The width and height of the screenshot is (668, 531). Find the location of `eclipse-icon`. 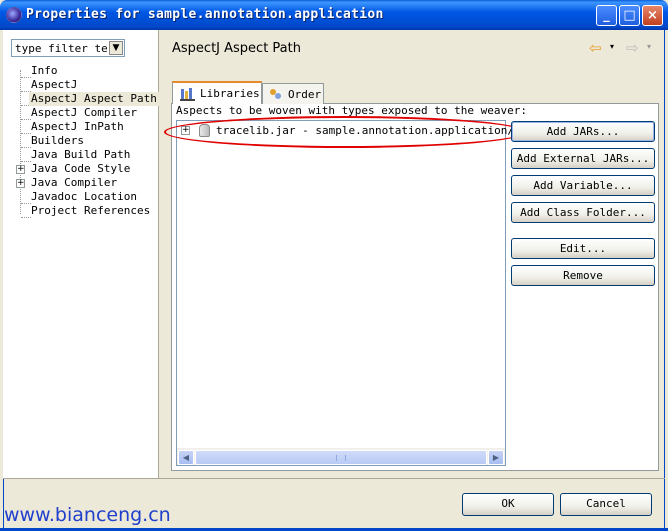

eclipse-icon is located at coordinates (14, 15).